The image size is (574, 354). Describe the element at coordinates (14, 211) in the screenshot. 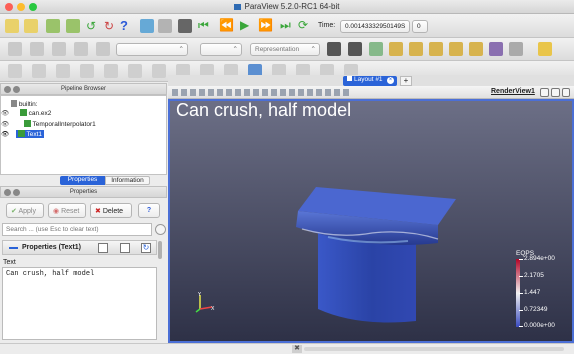

I see `check-icon: ✔` at that location.